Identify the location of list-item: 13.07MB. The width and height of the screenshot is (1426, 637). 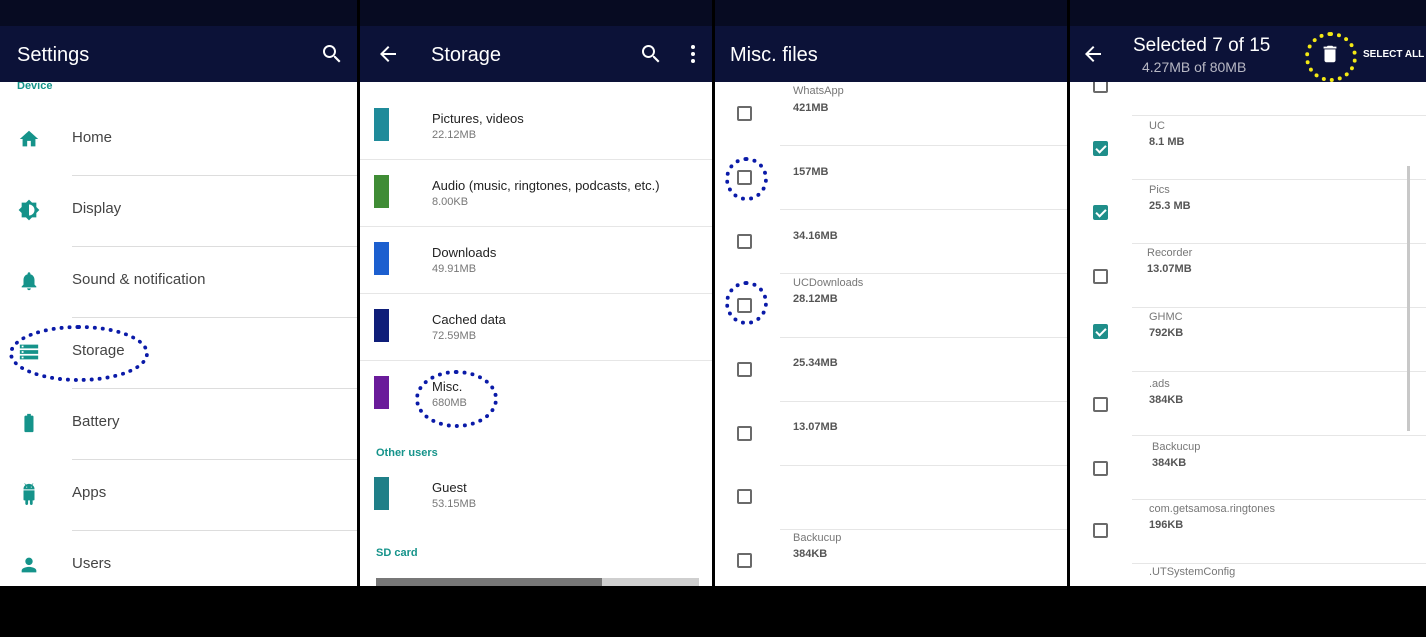
(891, 433).